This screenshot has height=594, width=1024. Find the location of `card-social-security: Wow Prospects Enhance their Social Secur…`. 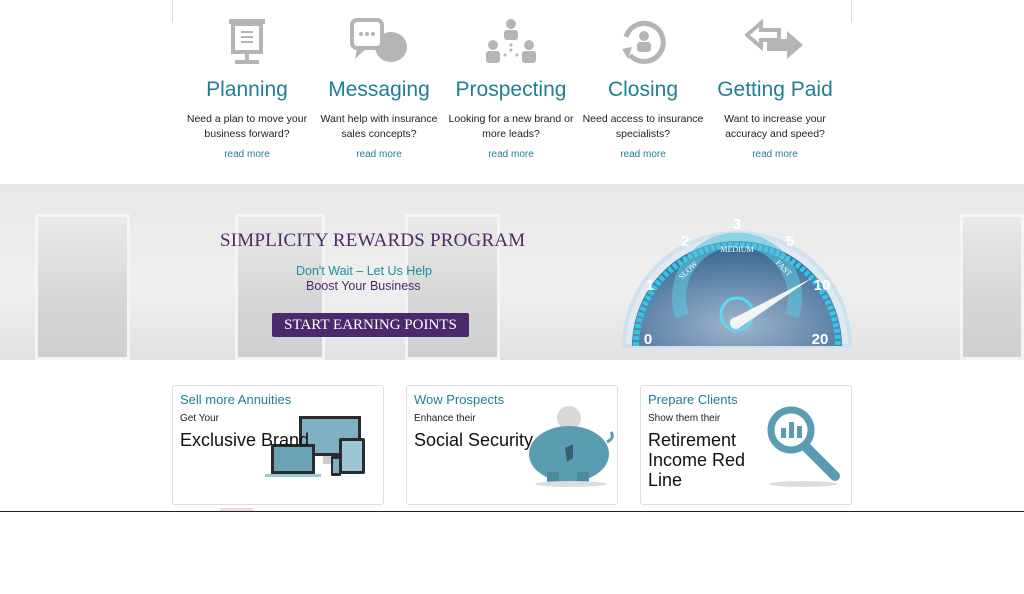

card-social-security: Wow Prospects Enhance their Social Secur… is located at coordinates (512, 445).